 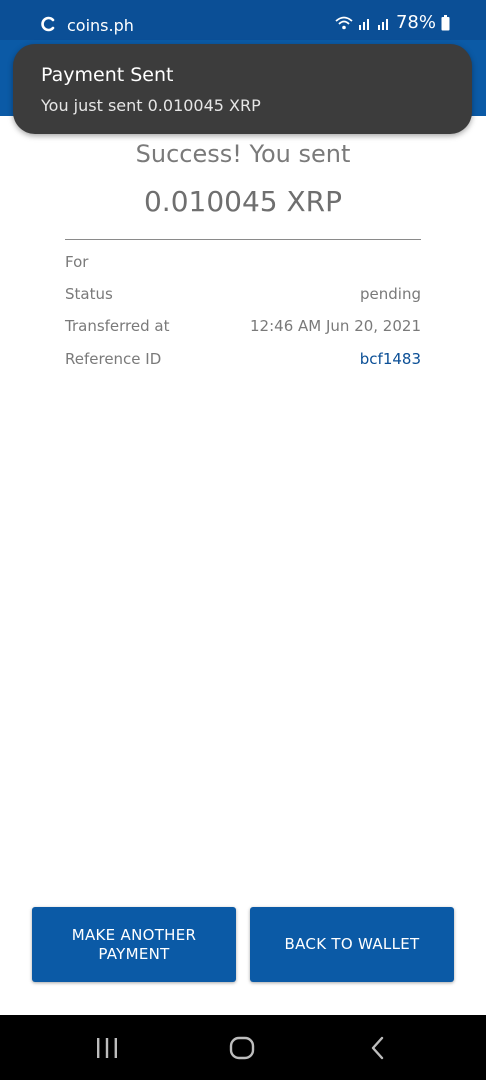 What do you see at coordinates (89, 294) in the screenshot?
I see `detail-label: Status` at bounding box center [89, 294].